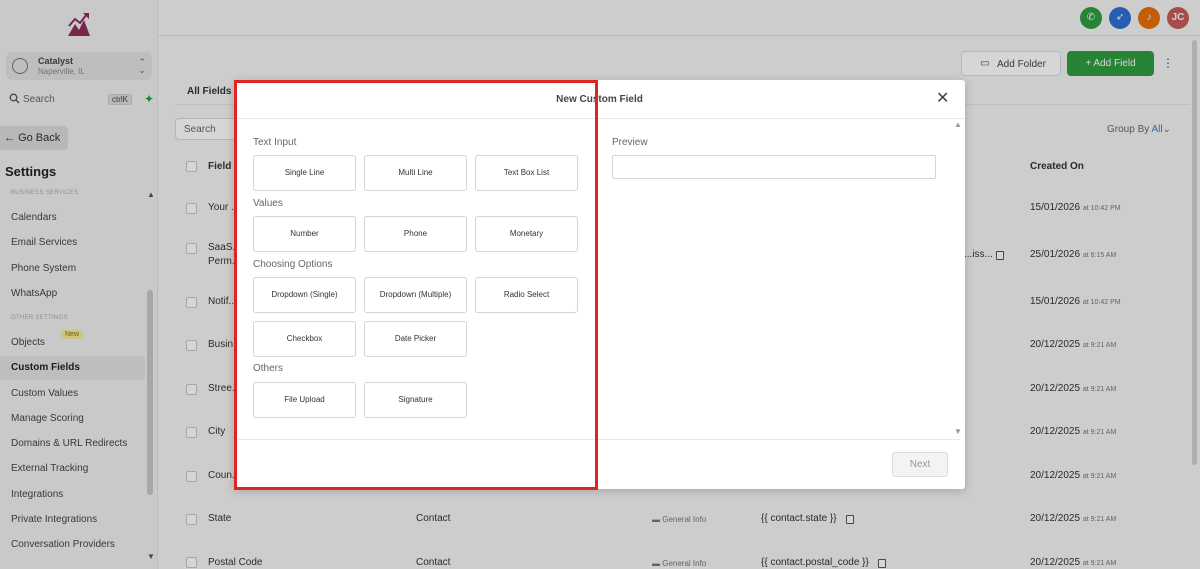  What do you see at coordinates (958, 431) in the screenshot?
I see `scroll-down-icon: ▼` at bounding box center [958, 431].